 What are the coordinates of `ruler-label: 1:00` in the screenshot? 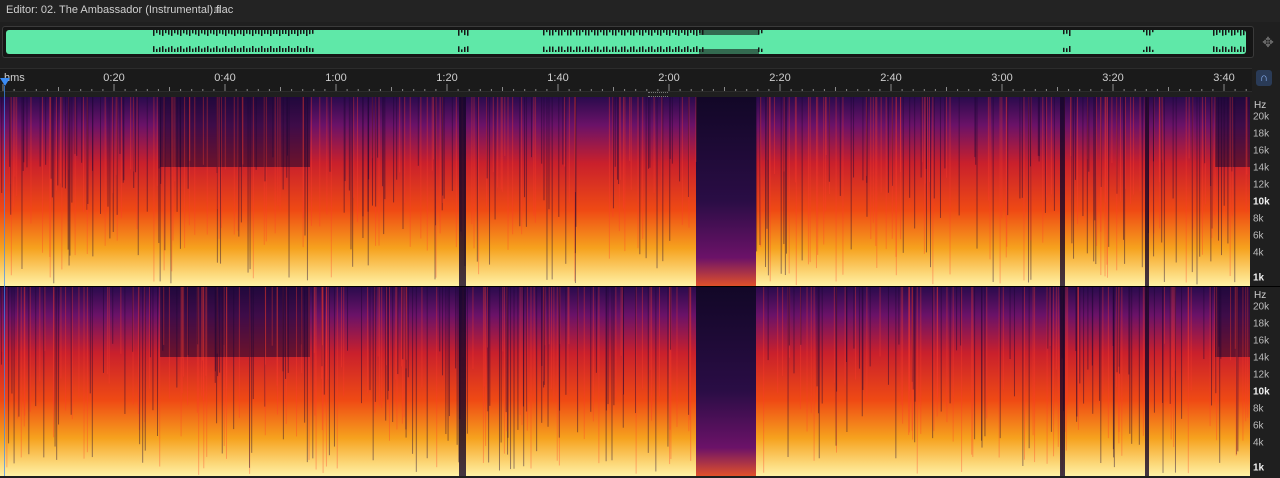 It's located at (336, 78).